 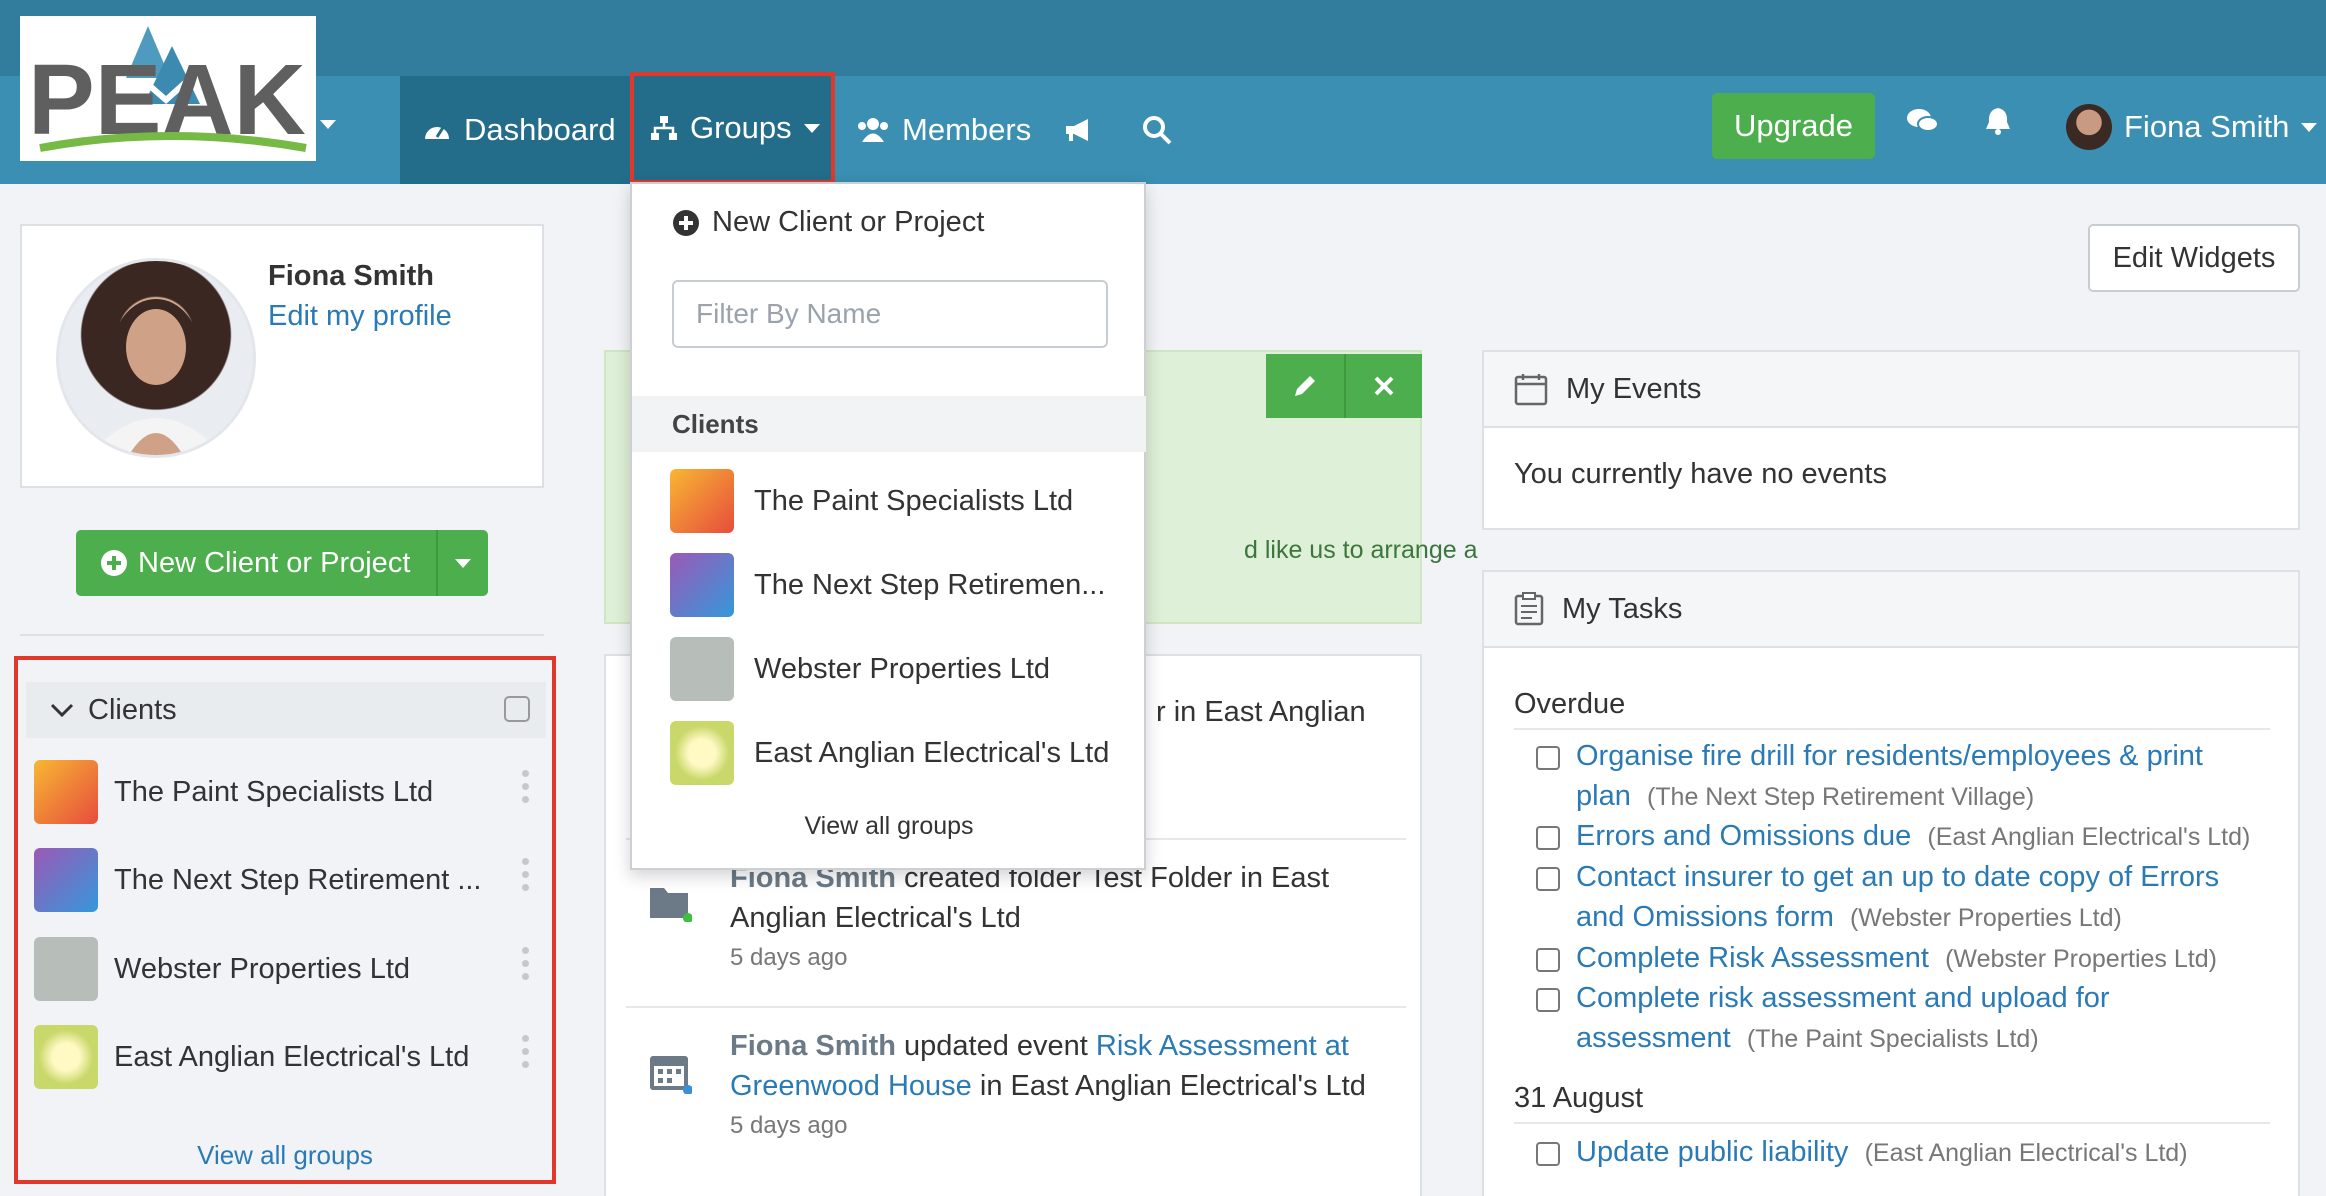 What do you see at coordinates (967, 129) in the screenshot?
I see `nav-members-label: Members` at bounding box center [967, 129].